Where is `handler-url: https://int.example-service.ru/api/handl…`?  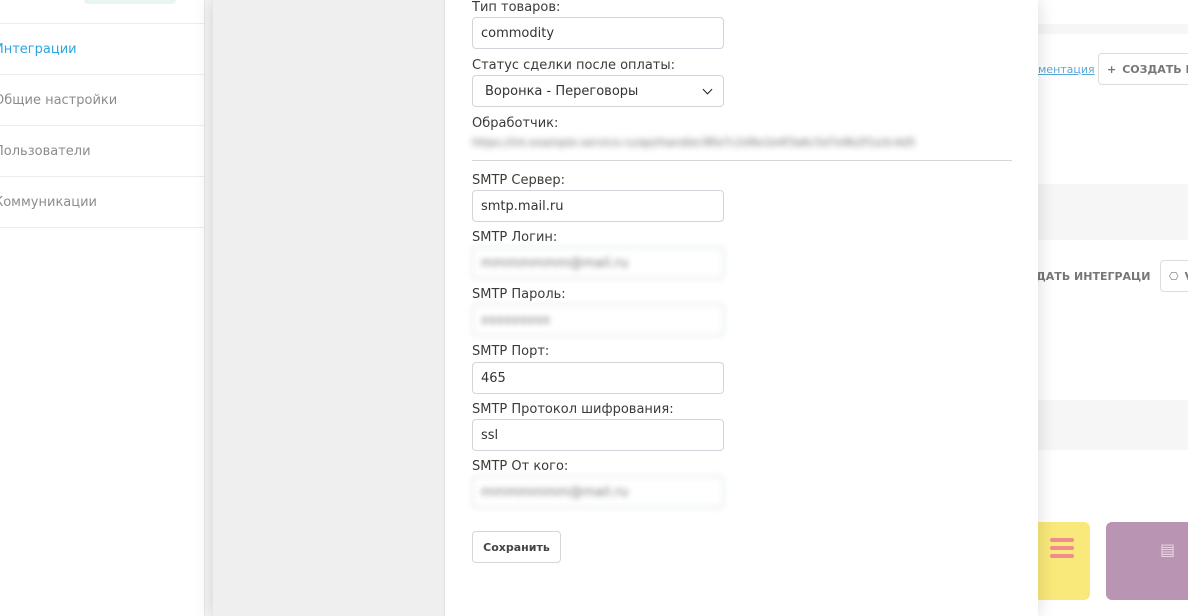
handler-url: https://int.example-service.ru/api/handl… is located at coordinates (694, 142).